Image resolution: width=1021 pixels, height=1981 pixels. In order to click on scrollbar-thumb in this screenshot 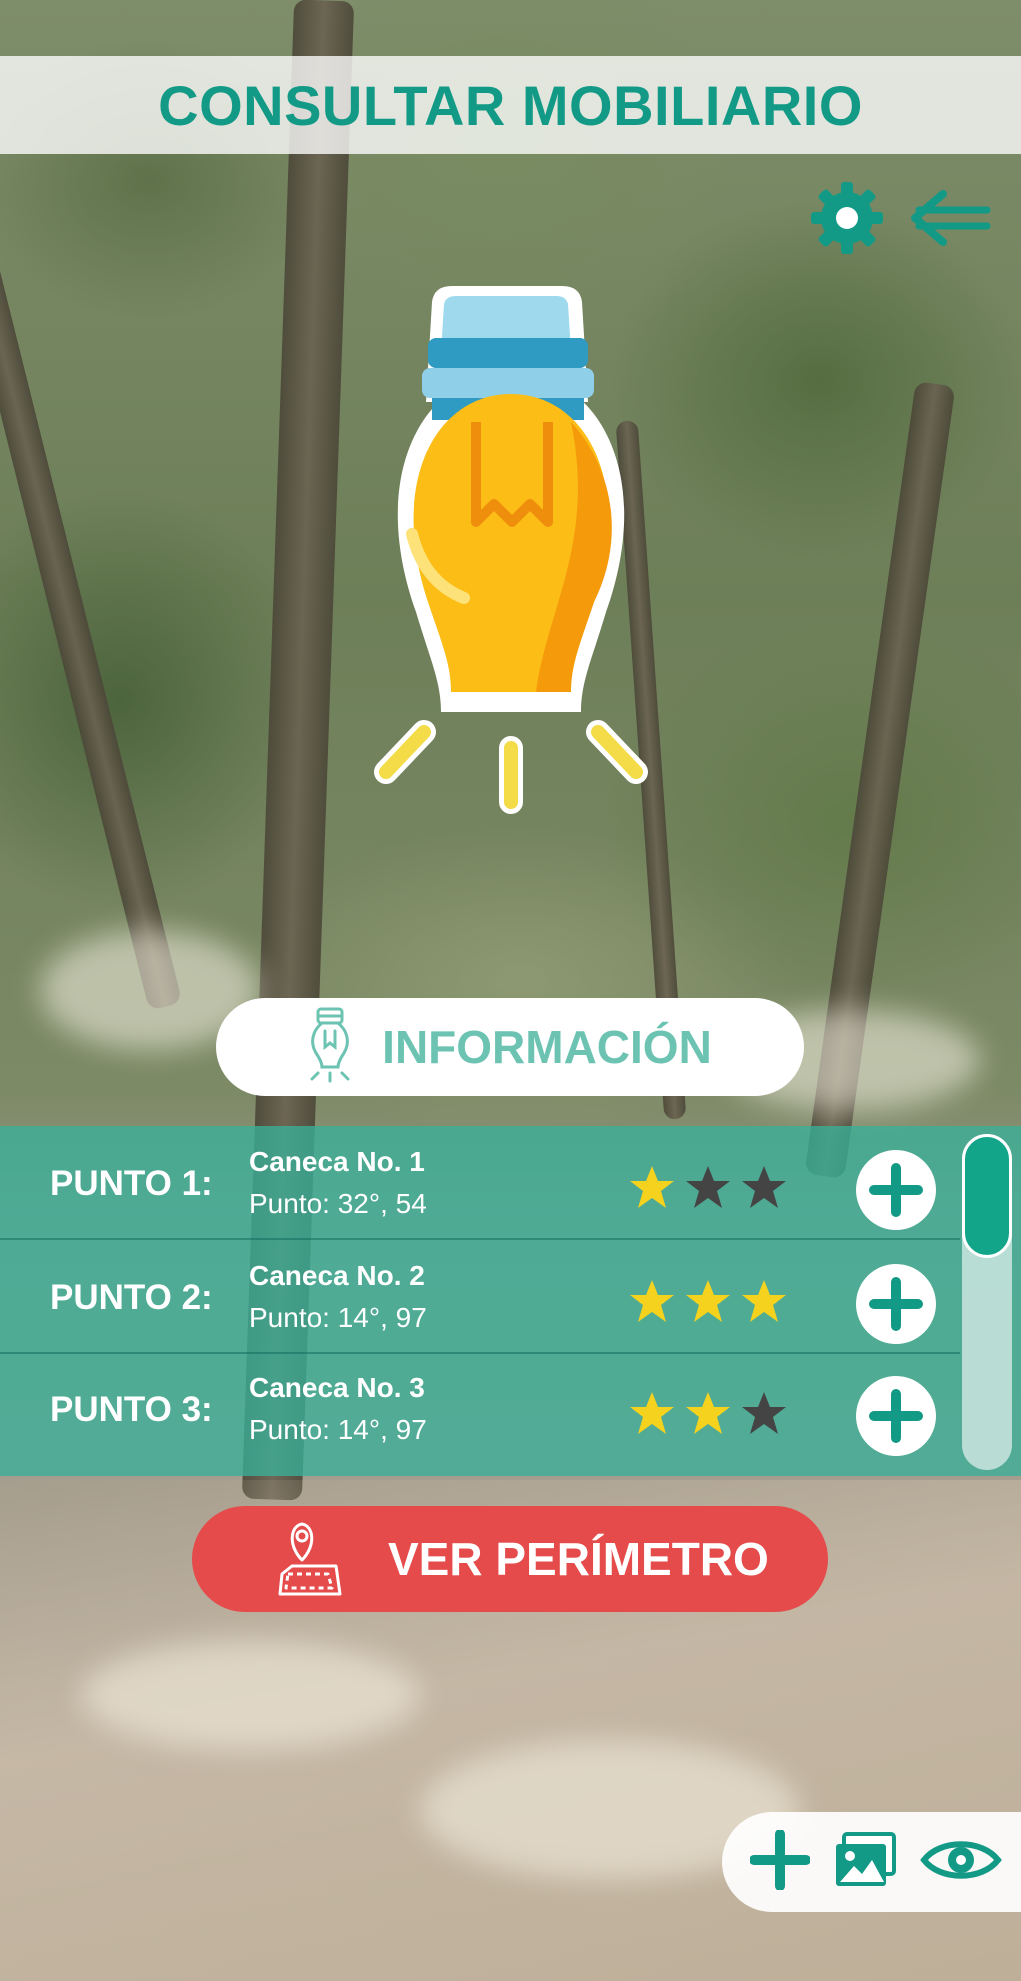, I will do `click(987, 1196)`.